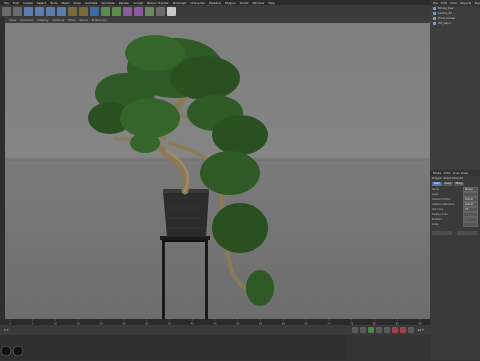  Describe the element at coordinates (77, 3) in the screenshot. I see `menu-item-6: Snap` at that location.